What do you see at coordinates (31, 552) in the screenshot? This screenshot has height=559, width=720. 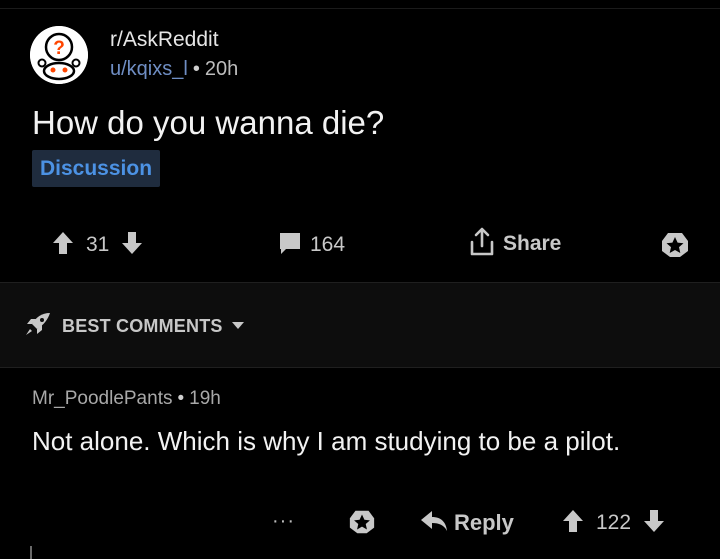 I see `thread-line` at bounding box center [31, 552].